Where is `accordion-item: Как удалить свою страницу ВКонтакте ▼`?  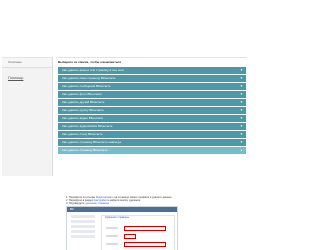 accordion-item: Как удалить свою страницу ВКонтакте ▼ is located at coordinates (152, 78).